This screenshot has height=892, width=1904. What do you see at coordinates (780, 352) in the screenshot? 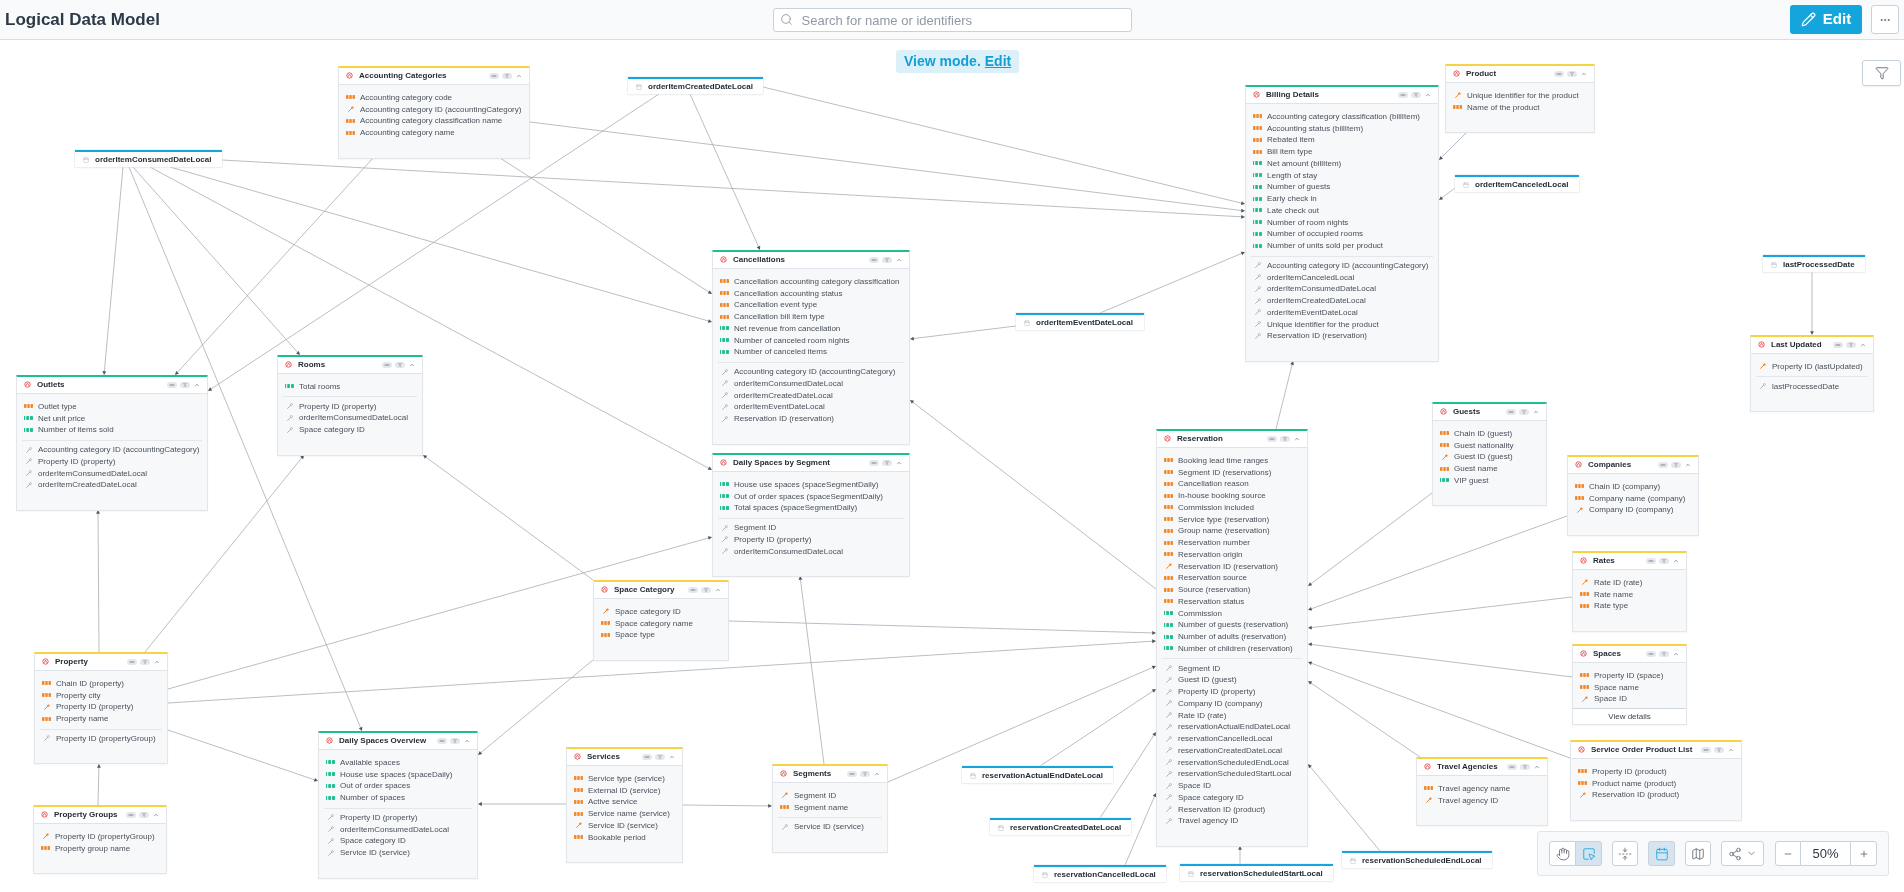
I see `field-label: Number of canceled items` at bounding box center [780, 352].